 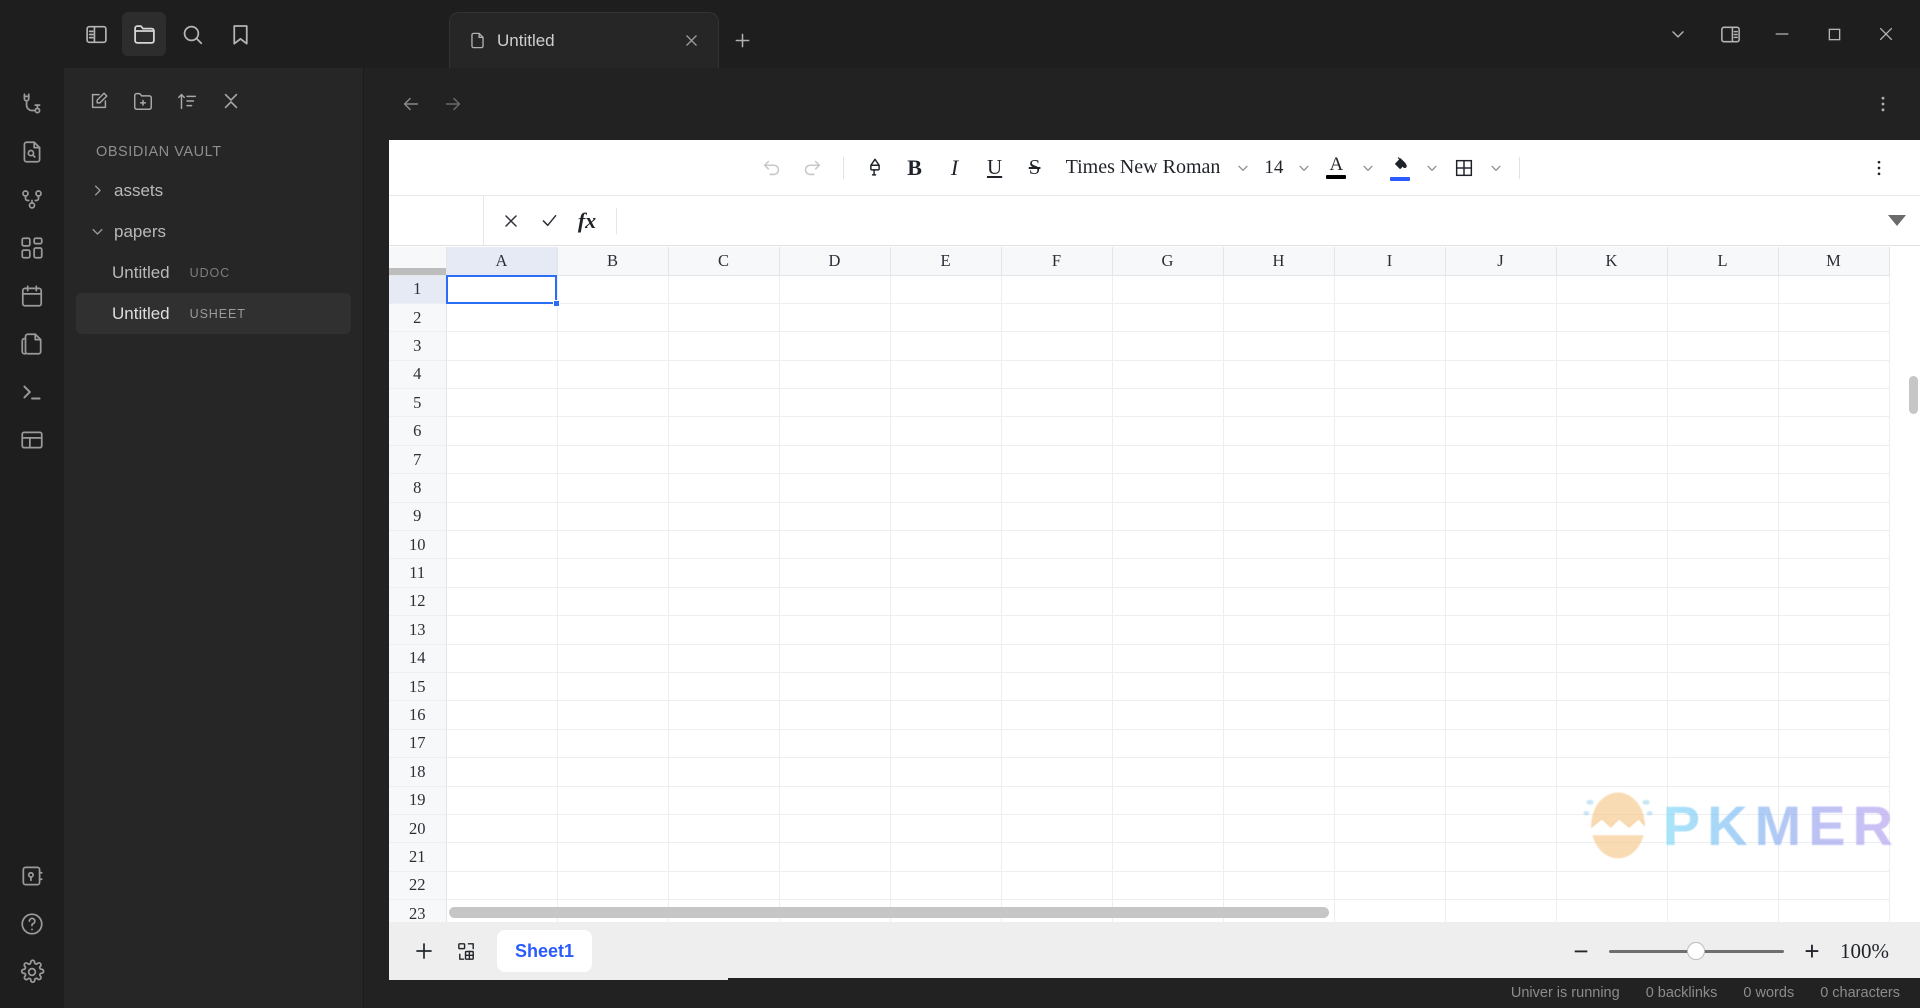 I want to click on cell-C14, so click(x=724, y=658).